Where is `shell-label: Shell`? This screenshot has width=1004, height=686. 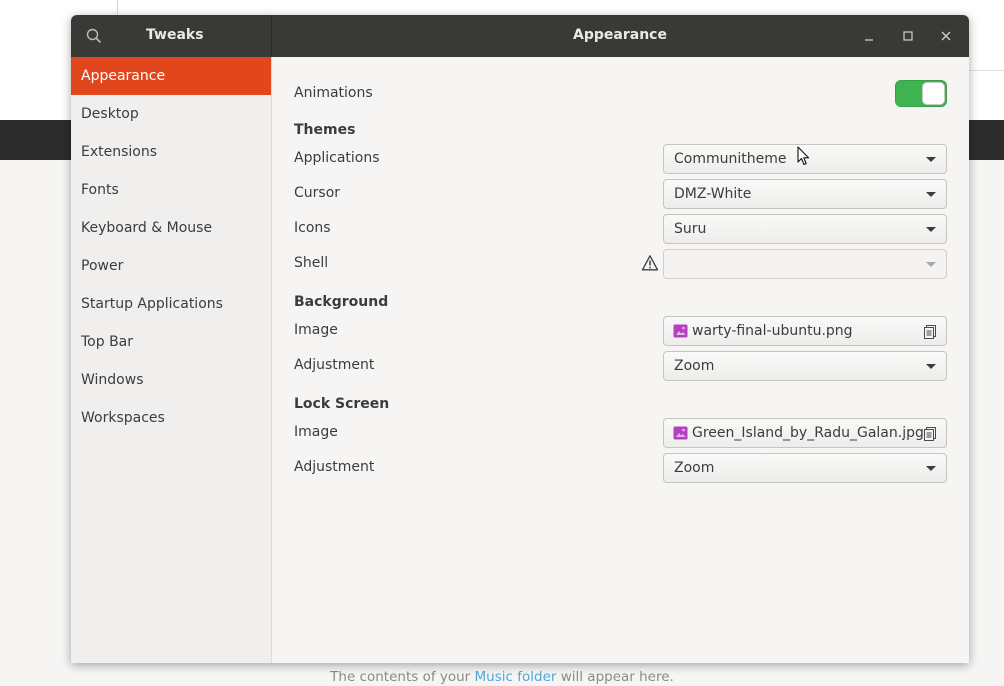 shell-label: Shell is located at coordinates (311, 263).